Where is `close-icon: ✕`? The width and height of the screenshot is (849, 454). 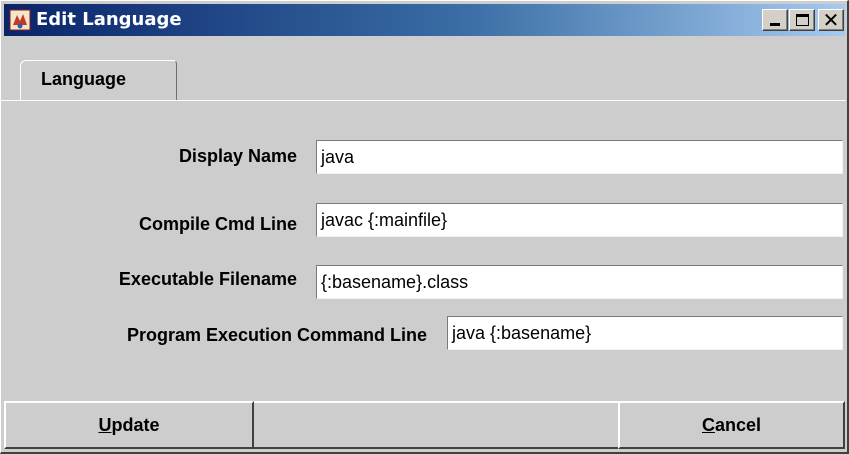
close-icon: ✕ is located at coordinates (831, 20).